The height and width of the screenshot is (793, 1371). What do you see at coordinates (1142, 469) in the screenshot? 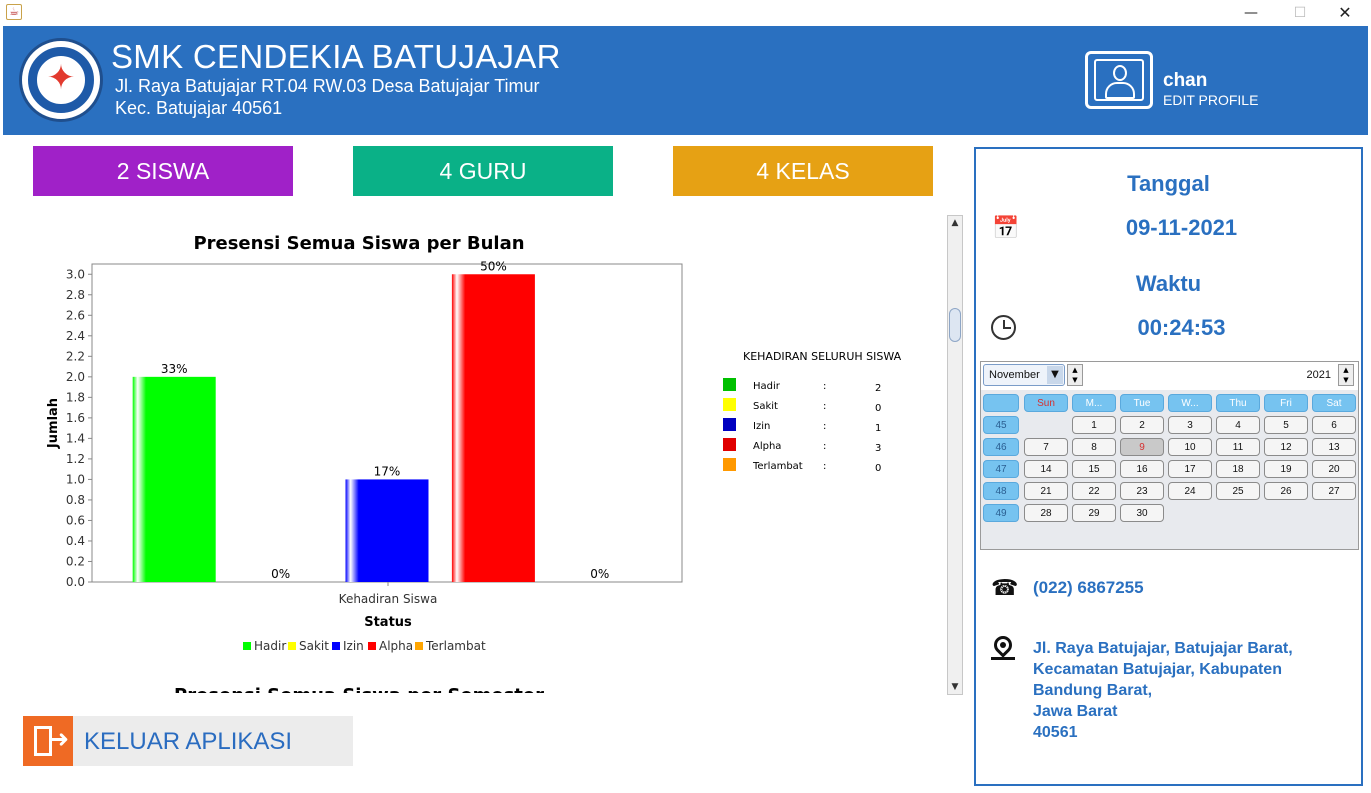
I see `calendar-day: 16` at bounding box center [1142, 469].